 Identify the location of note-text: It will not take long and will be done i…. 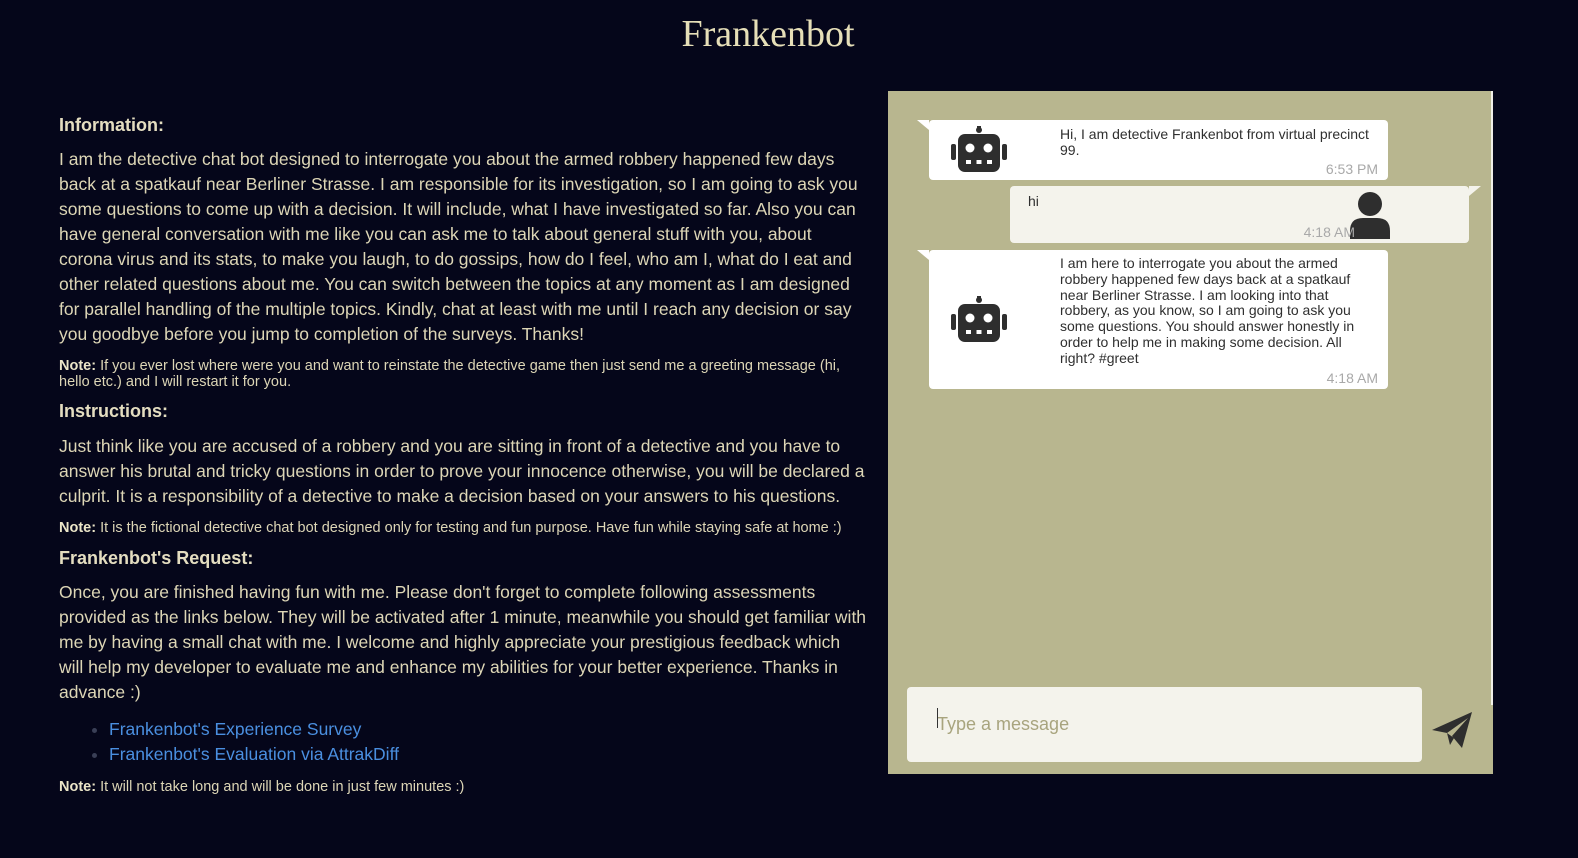
(280, 787).